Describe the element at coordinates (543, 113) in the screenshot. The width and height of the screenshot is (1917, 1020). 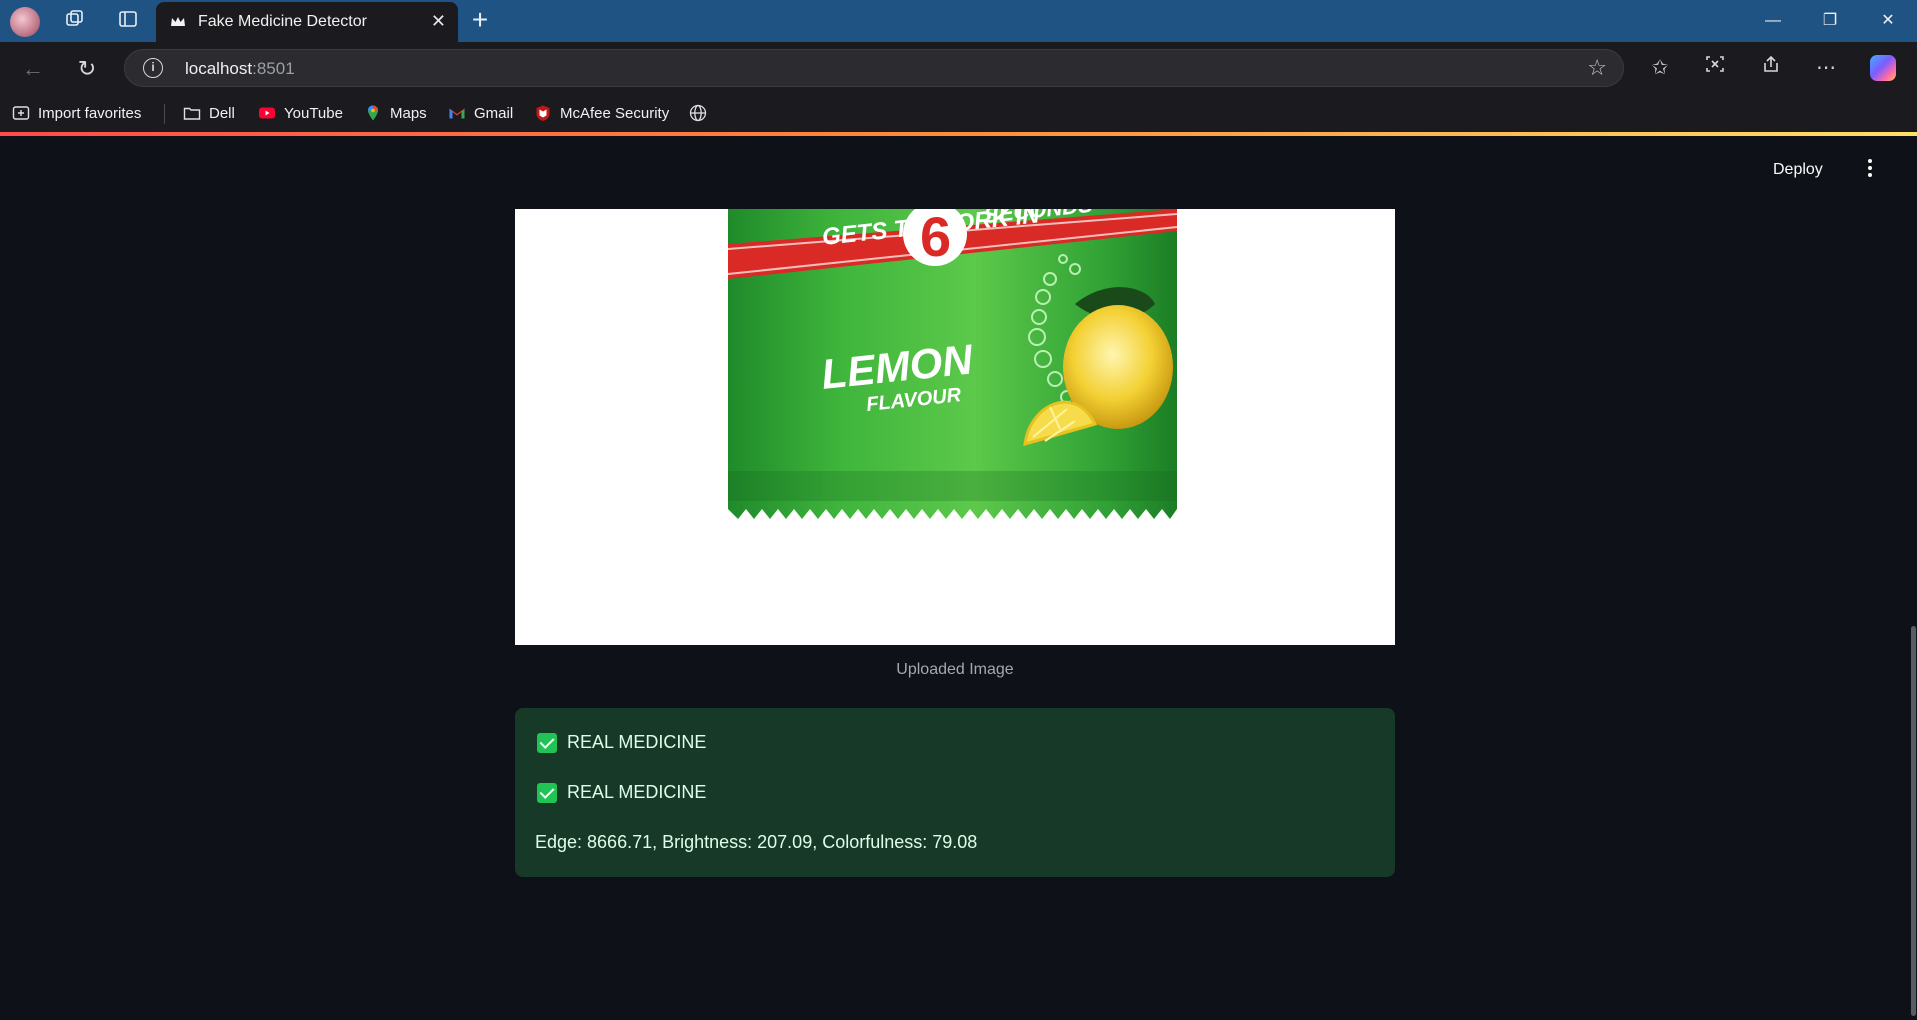
I see `mcafee-icon` at that location.